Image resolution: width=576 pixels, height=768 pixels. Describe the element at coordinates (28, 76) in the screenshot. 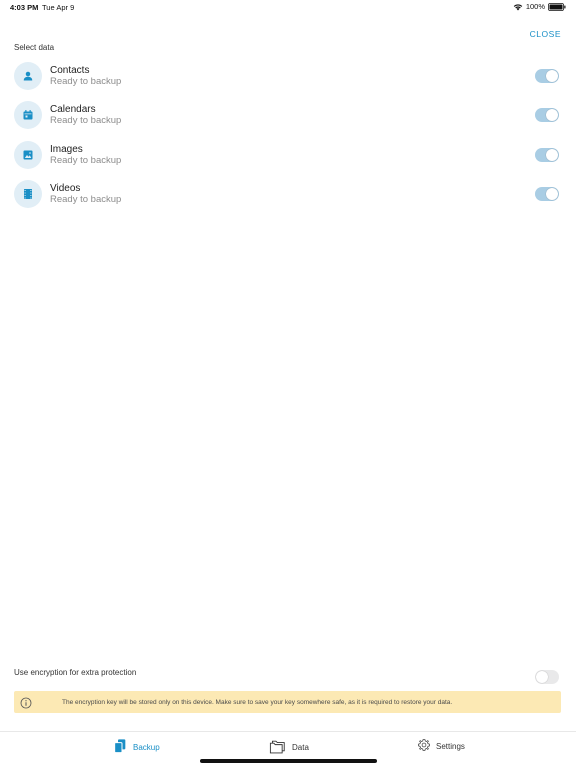

I see `contacts-icon` at that location.